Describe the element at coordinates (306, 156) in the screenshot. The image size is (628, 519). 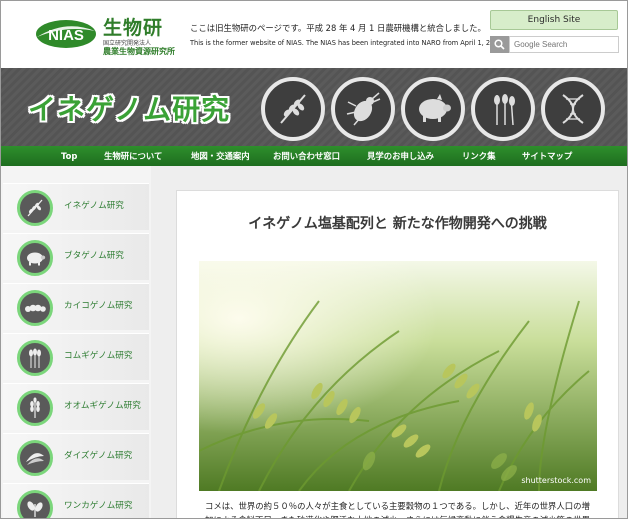
I see `nav-contact: お問い合わせ窓口` at that location.